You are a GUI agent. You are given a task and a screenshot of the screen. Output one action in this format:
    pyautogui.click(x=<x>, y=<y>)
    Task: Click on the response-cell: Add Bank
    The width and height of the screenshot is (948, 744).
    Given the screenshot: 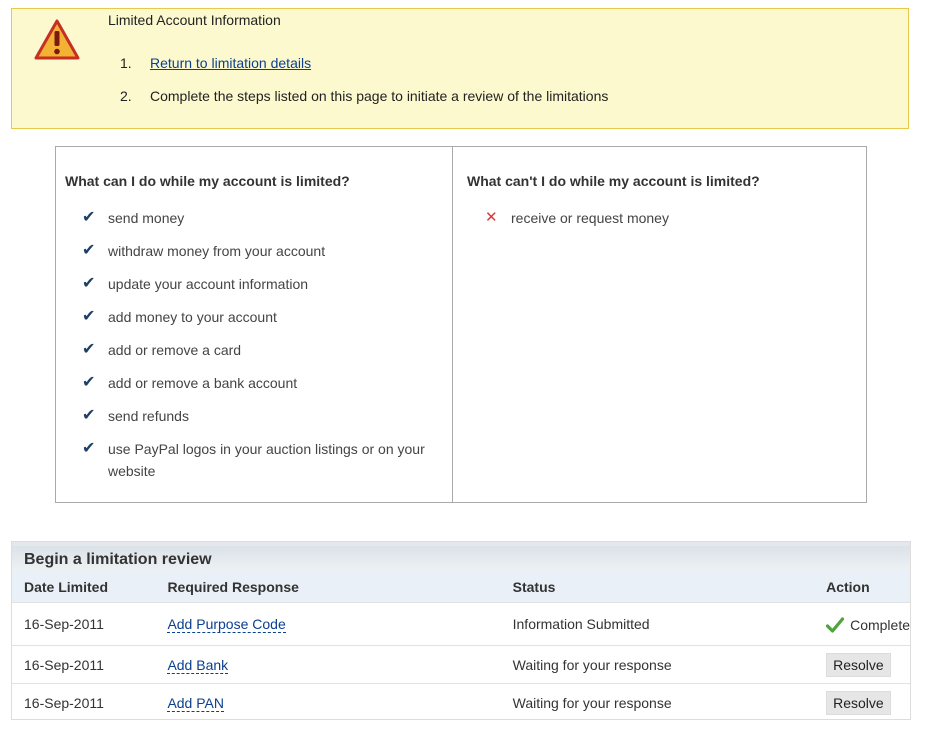 What is the action you would take?
    pyautogui.click(x=328, y=664)
    